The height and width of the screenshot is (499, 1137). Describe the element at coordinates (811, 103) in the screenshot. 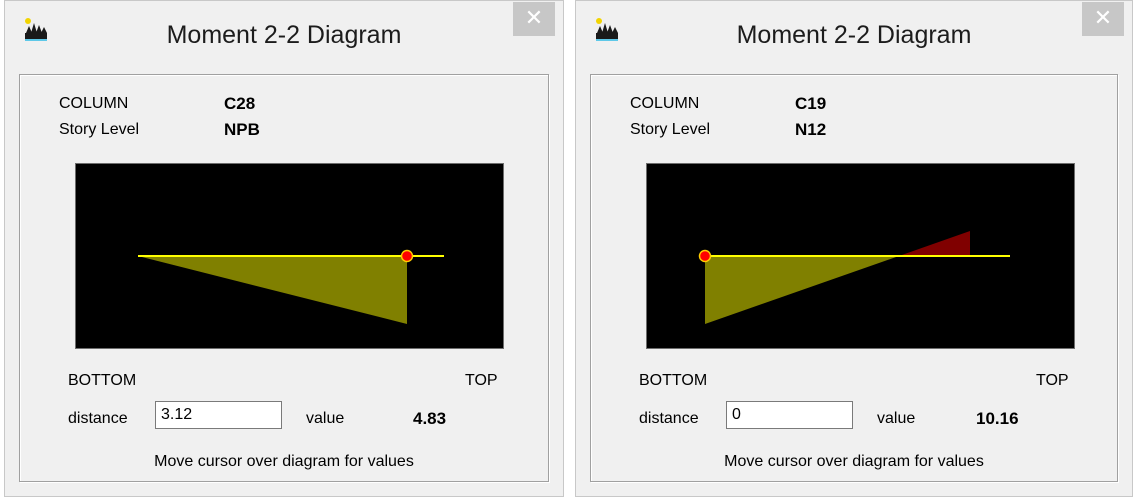

I see `column-value: C19` at that location.